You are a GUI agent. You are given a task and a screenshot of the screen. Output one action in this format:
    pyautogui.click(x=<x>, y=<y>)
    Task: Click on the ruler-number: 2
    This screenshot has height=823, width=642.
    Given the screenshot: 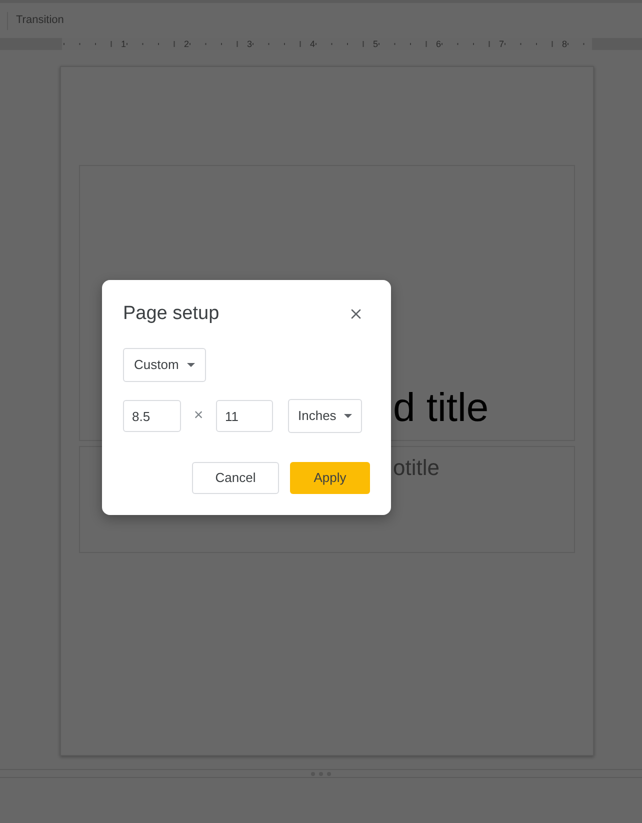 What is the action you would take?
    pyautogui.click(x=187, y=44)
    